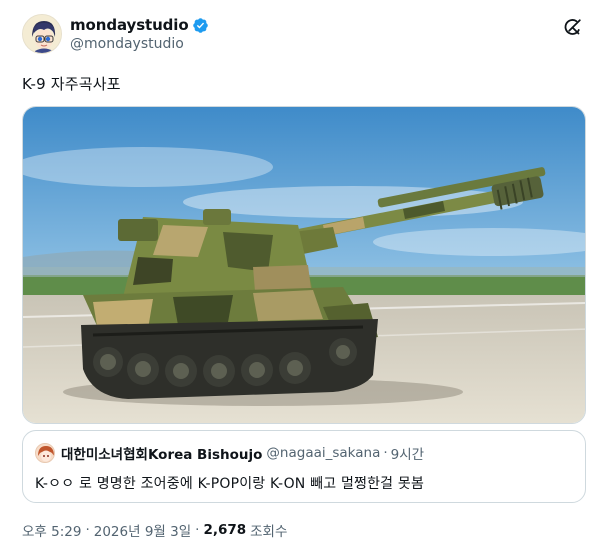  What do you see at coordinates (71, 84) in the screenshot?
I see `tweet-text: K-9 자주곡사포` at bounding box center [71, 84].